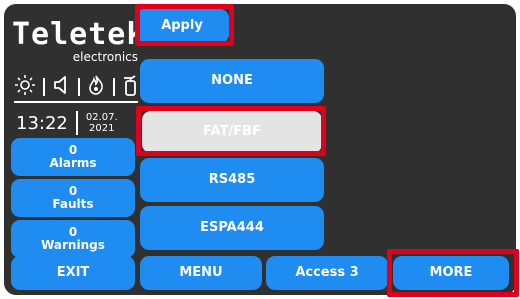 This screenshot has height=299, width=520. Describe the element at coordinates (73, 163) in the screenshot. I see `alarms-label: Alarms` at that location.